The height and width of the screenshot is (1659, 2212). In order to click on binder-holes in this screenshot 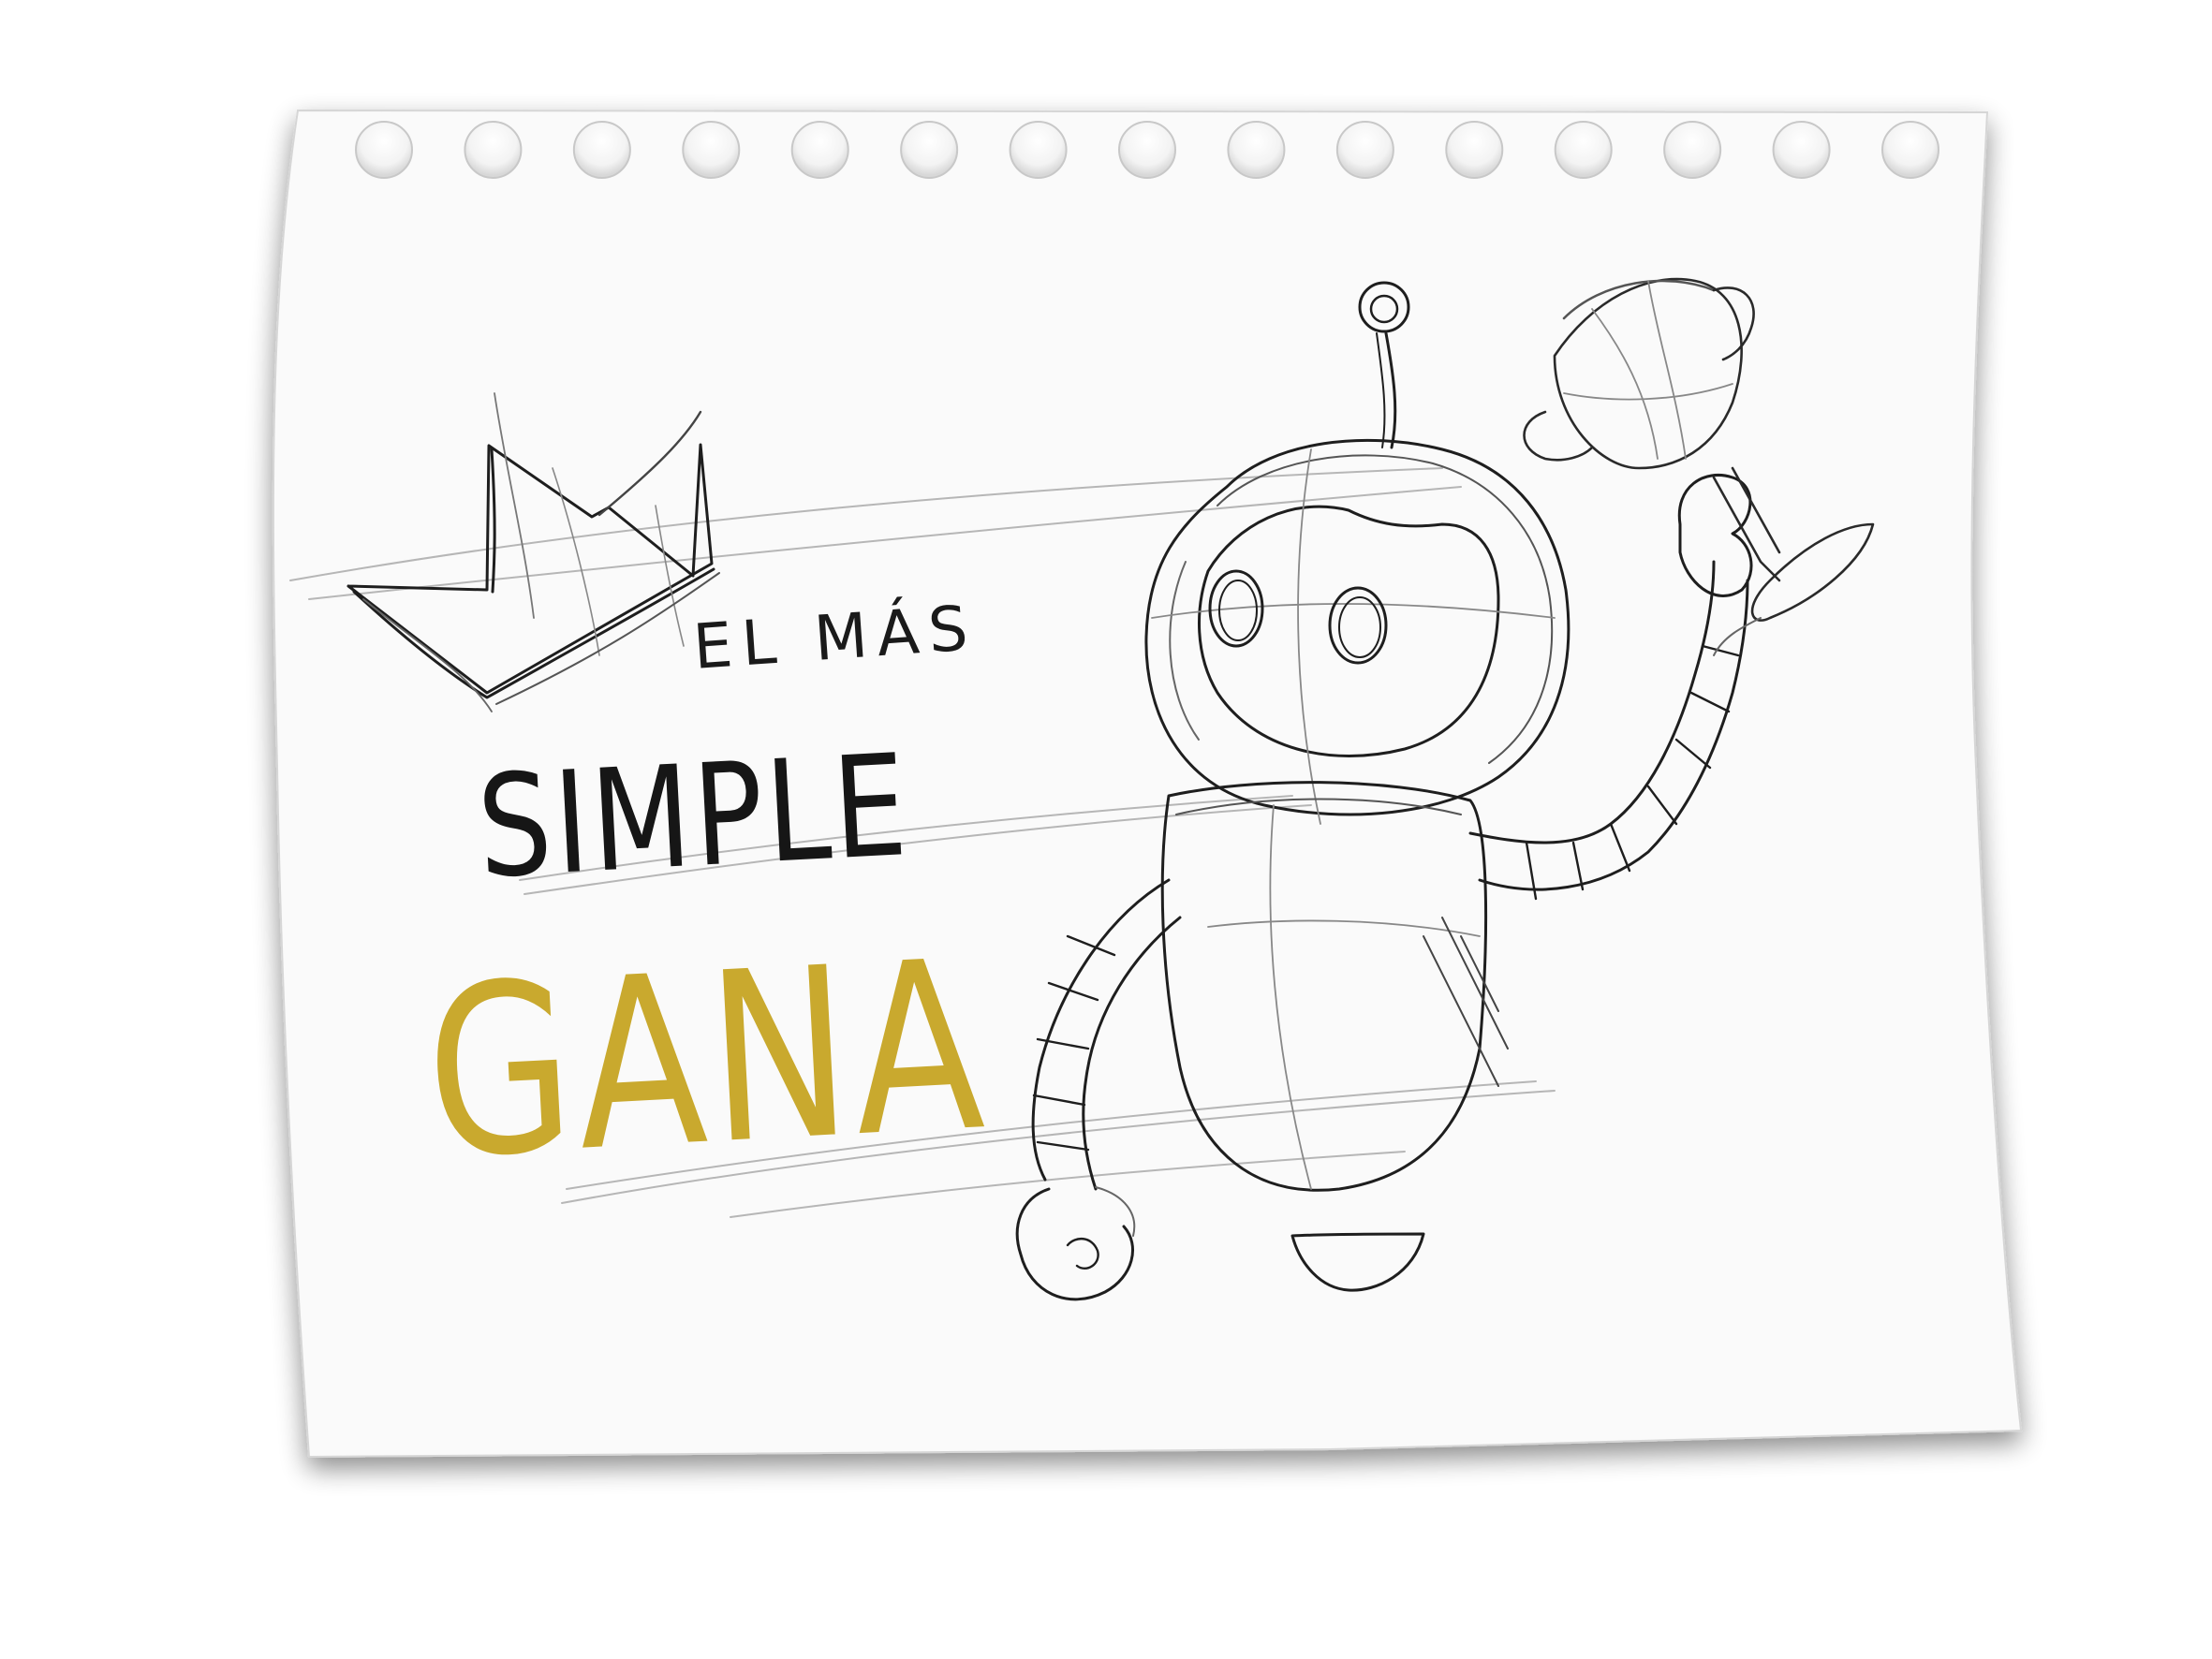, I will do `click(1147, 150)`.